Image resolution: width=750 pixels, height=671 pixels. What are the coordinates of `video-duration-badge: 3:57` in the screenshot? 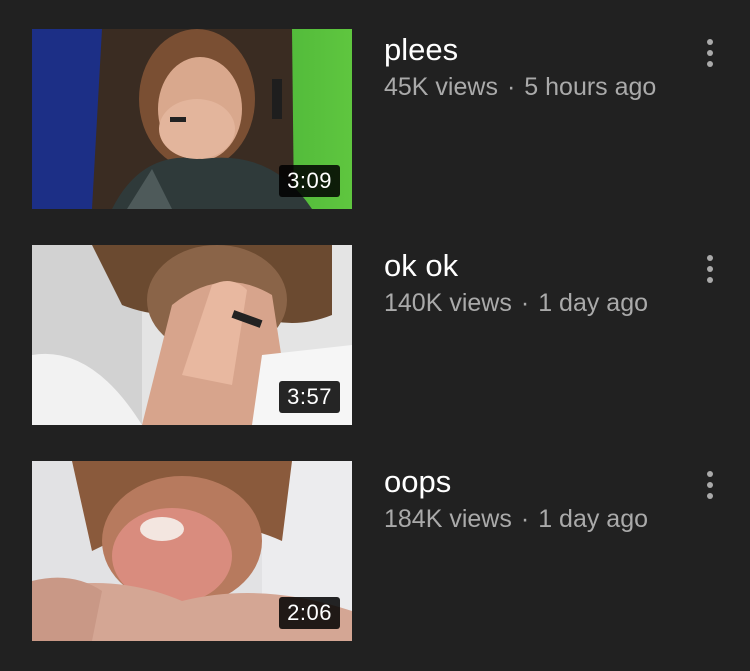 It's located at (309, 397).